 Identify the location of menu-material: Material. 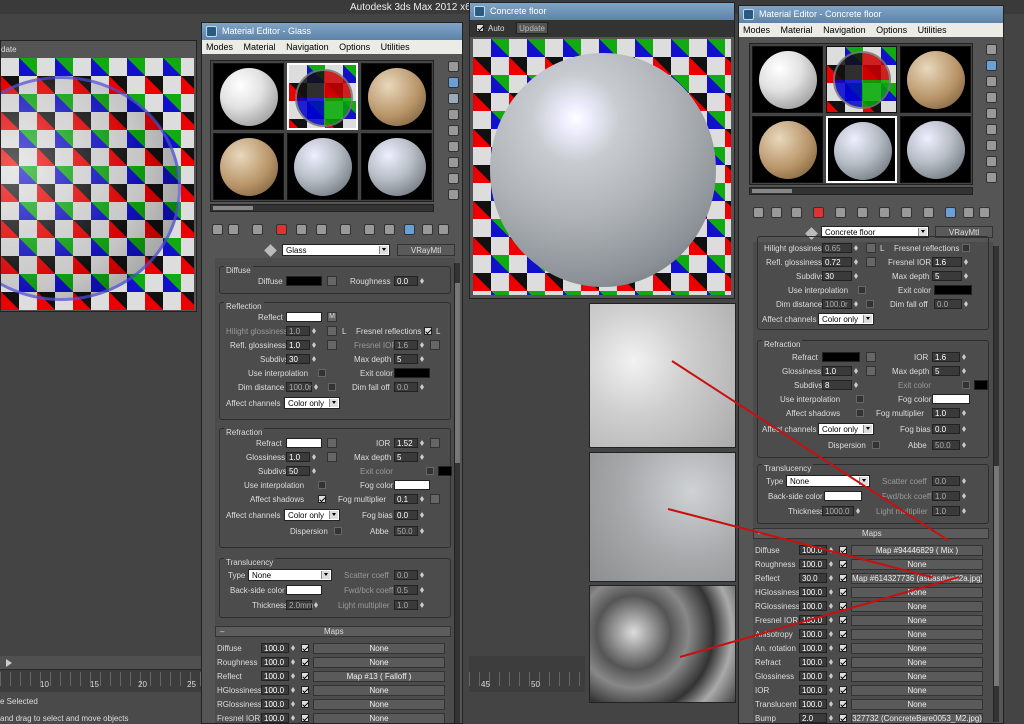
(797, 30).